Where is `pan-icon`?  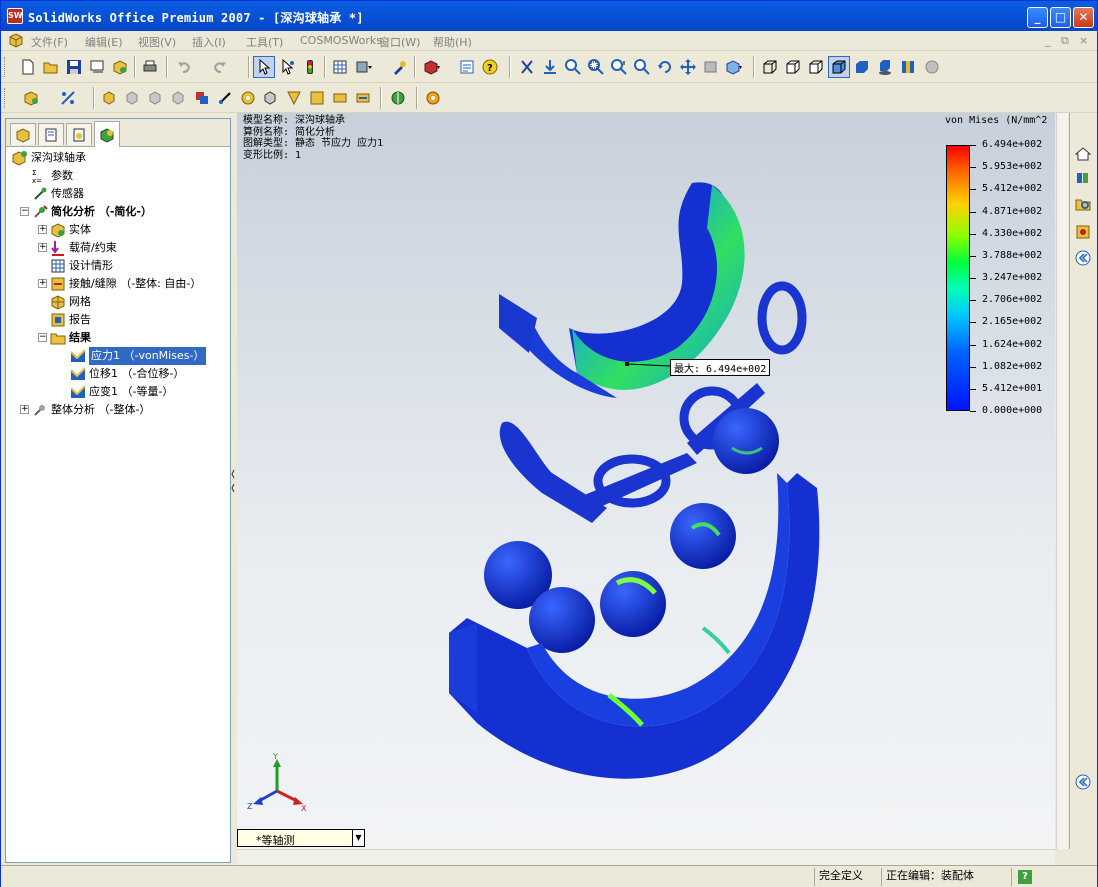
pan-icon is located at coordinates (688, 67).